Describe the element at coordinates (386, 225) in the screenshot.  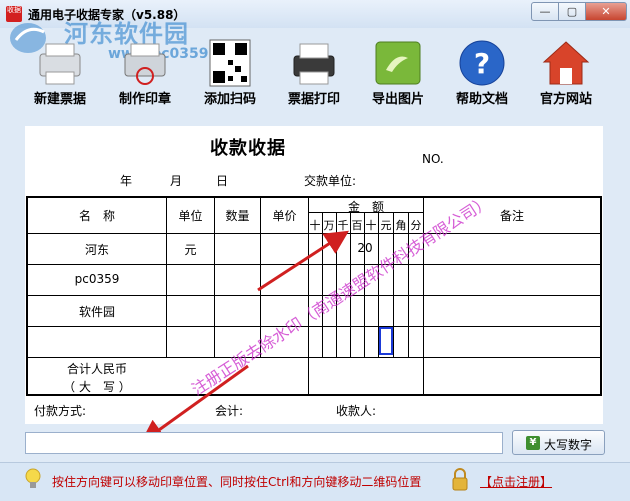
I see `digit-label: 元` at that location.